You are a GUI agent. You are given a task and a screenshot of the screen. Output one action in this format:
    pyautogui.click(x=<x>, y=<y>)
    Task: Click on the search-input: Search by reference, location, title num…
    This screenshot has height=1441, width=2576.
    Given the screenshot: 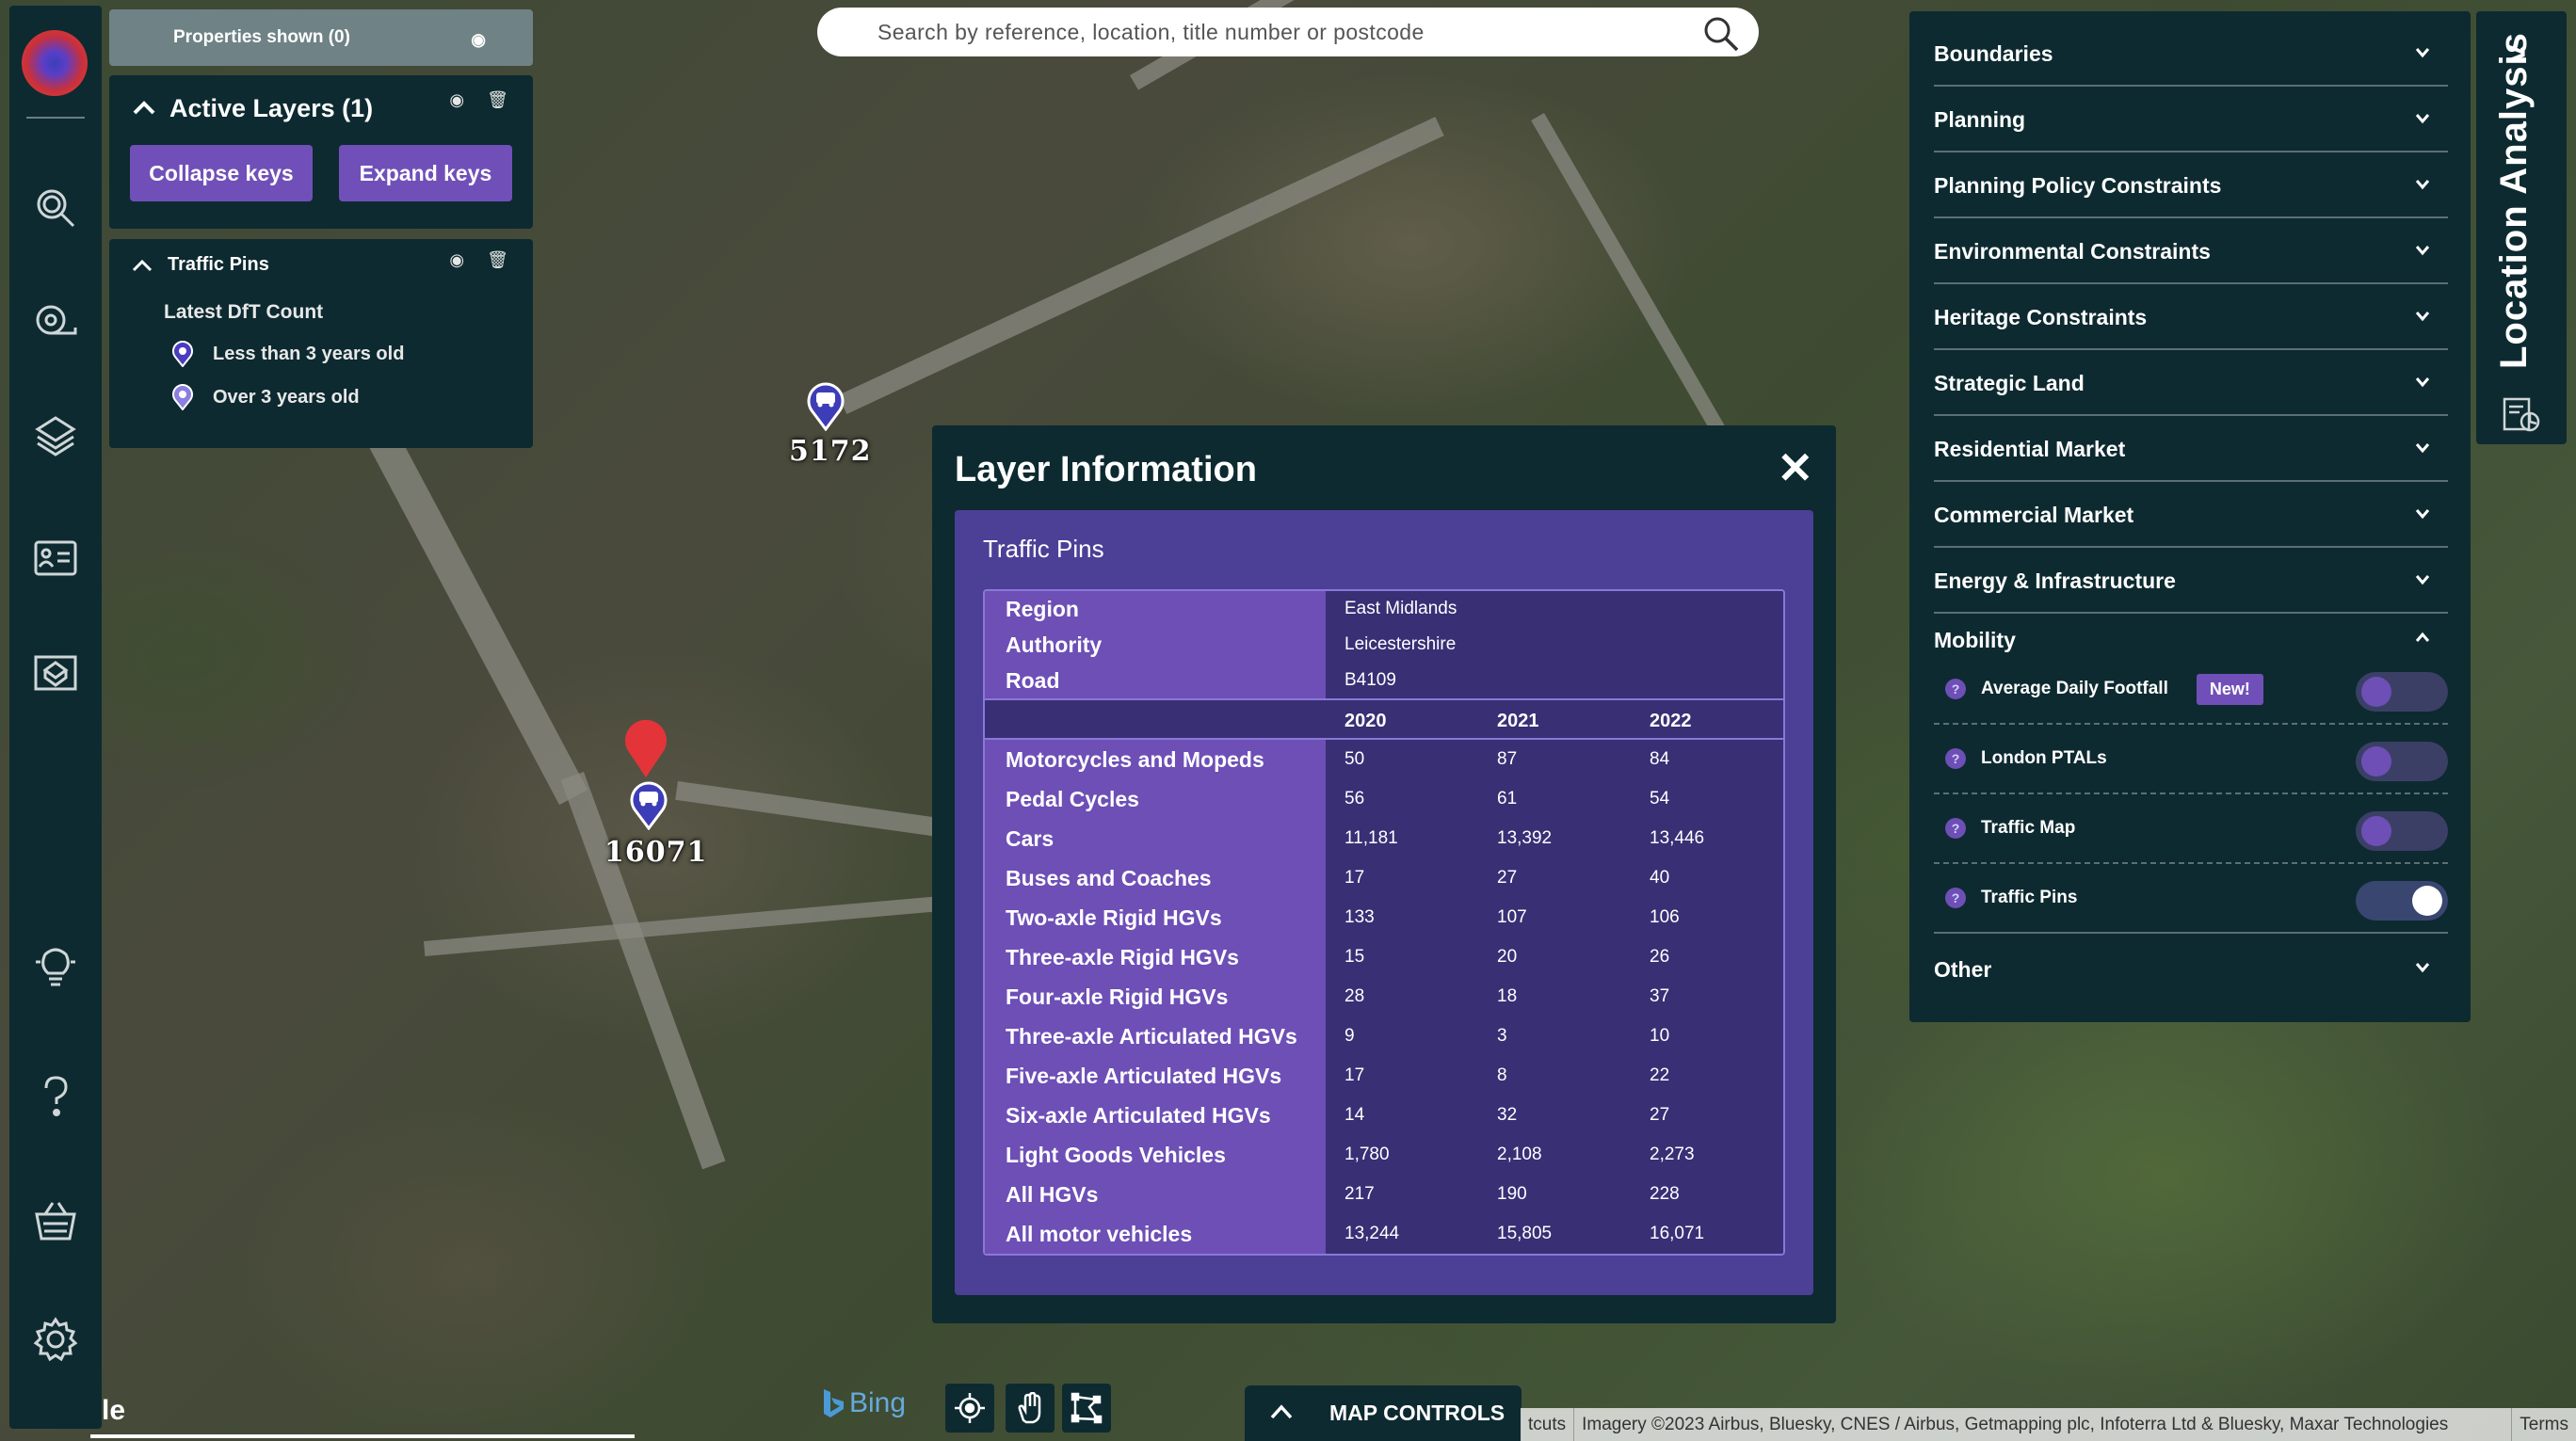 What is the action you would take?
    pyautogui.click(x=1288, y=32)
    